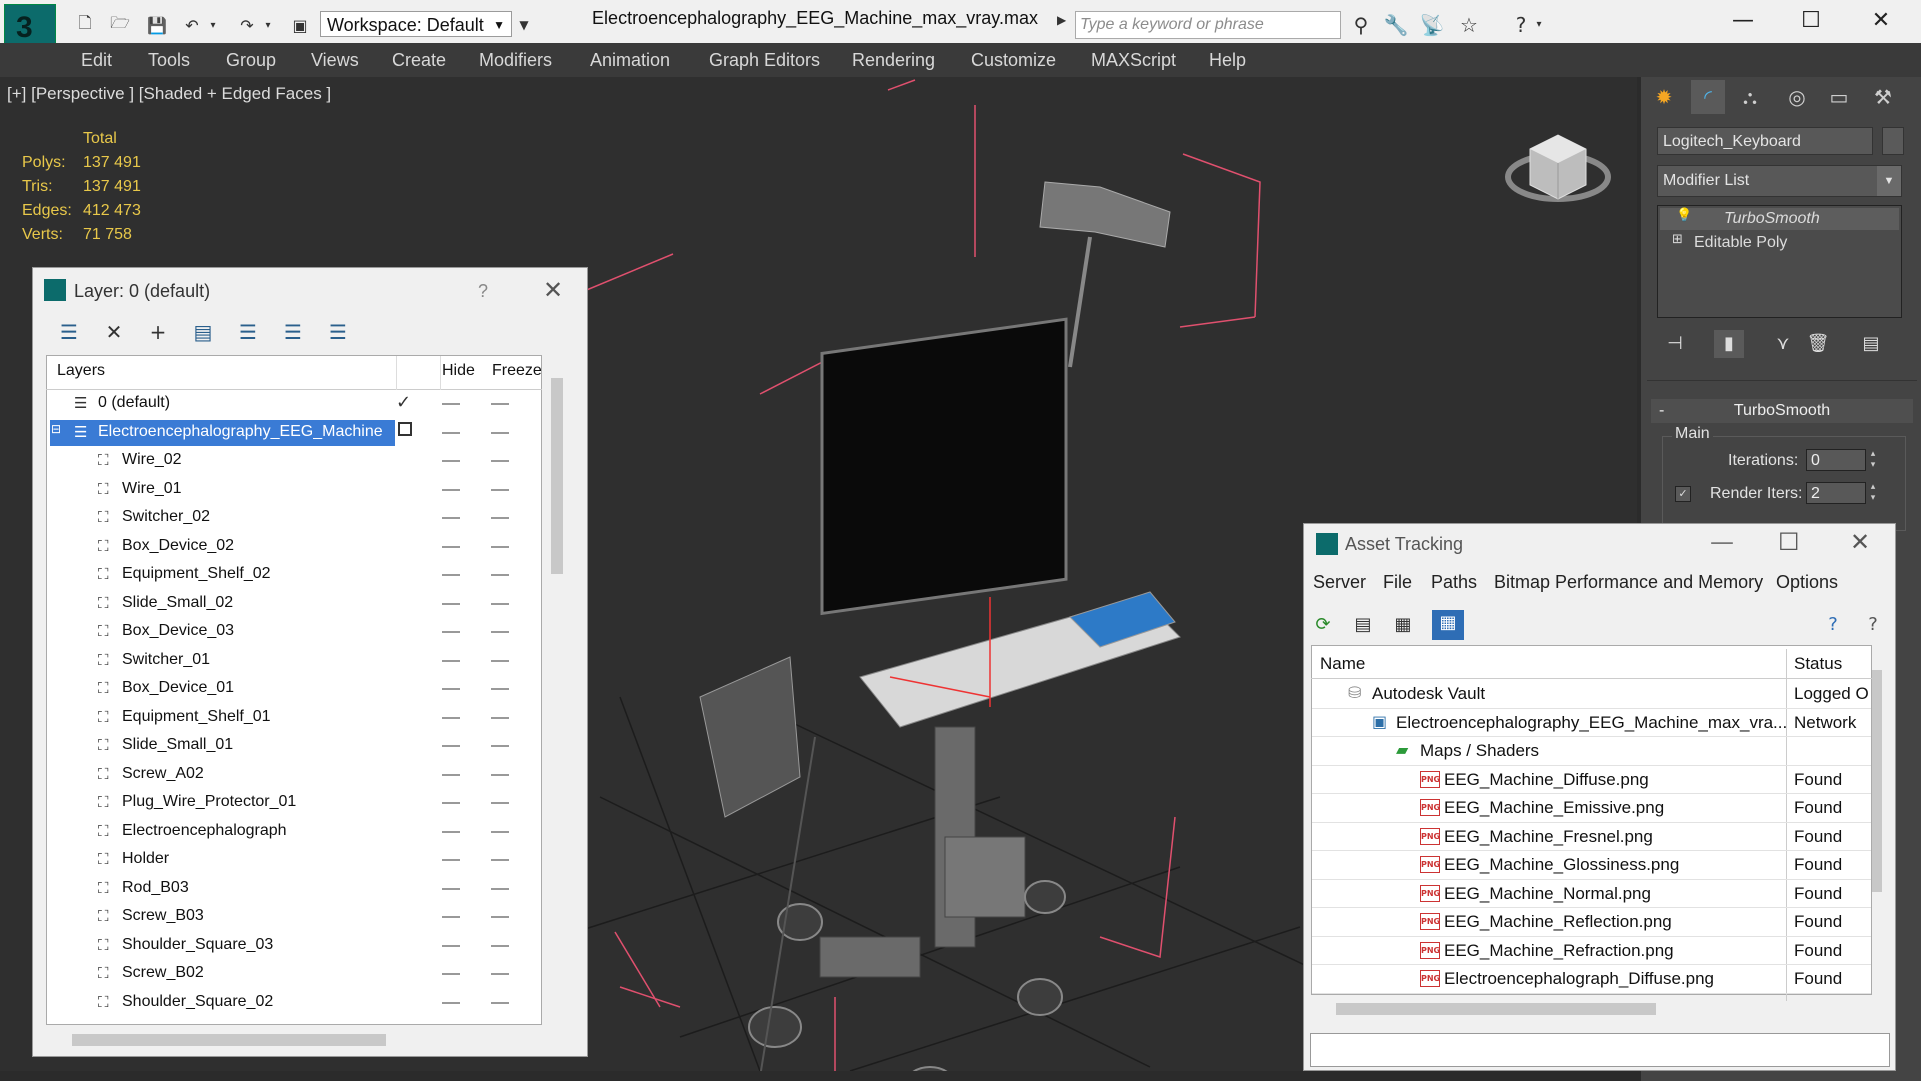 Image resolution: width=1921 pixels, height=1081 pixels. Describe the element at coordinates (1396, 25) in the screenshot. I see `tools-icon: 🔧` at that location.